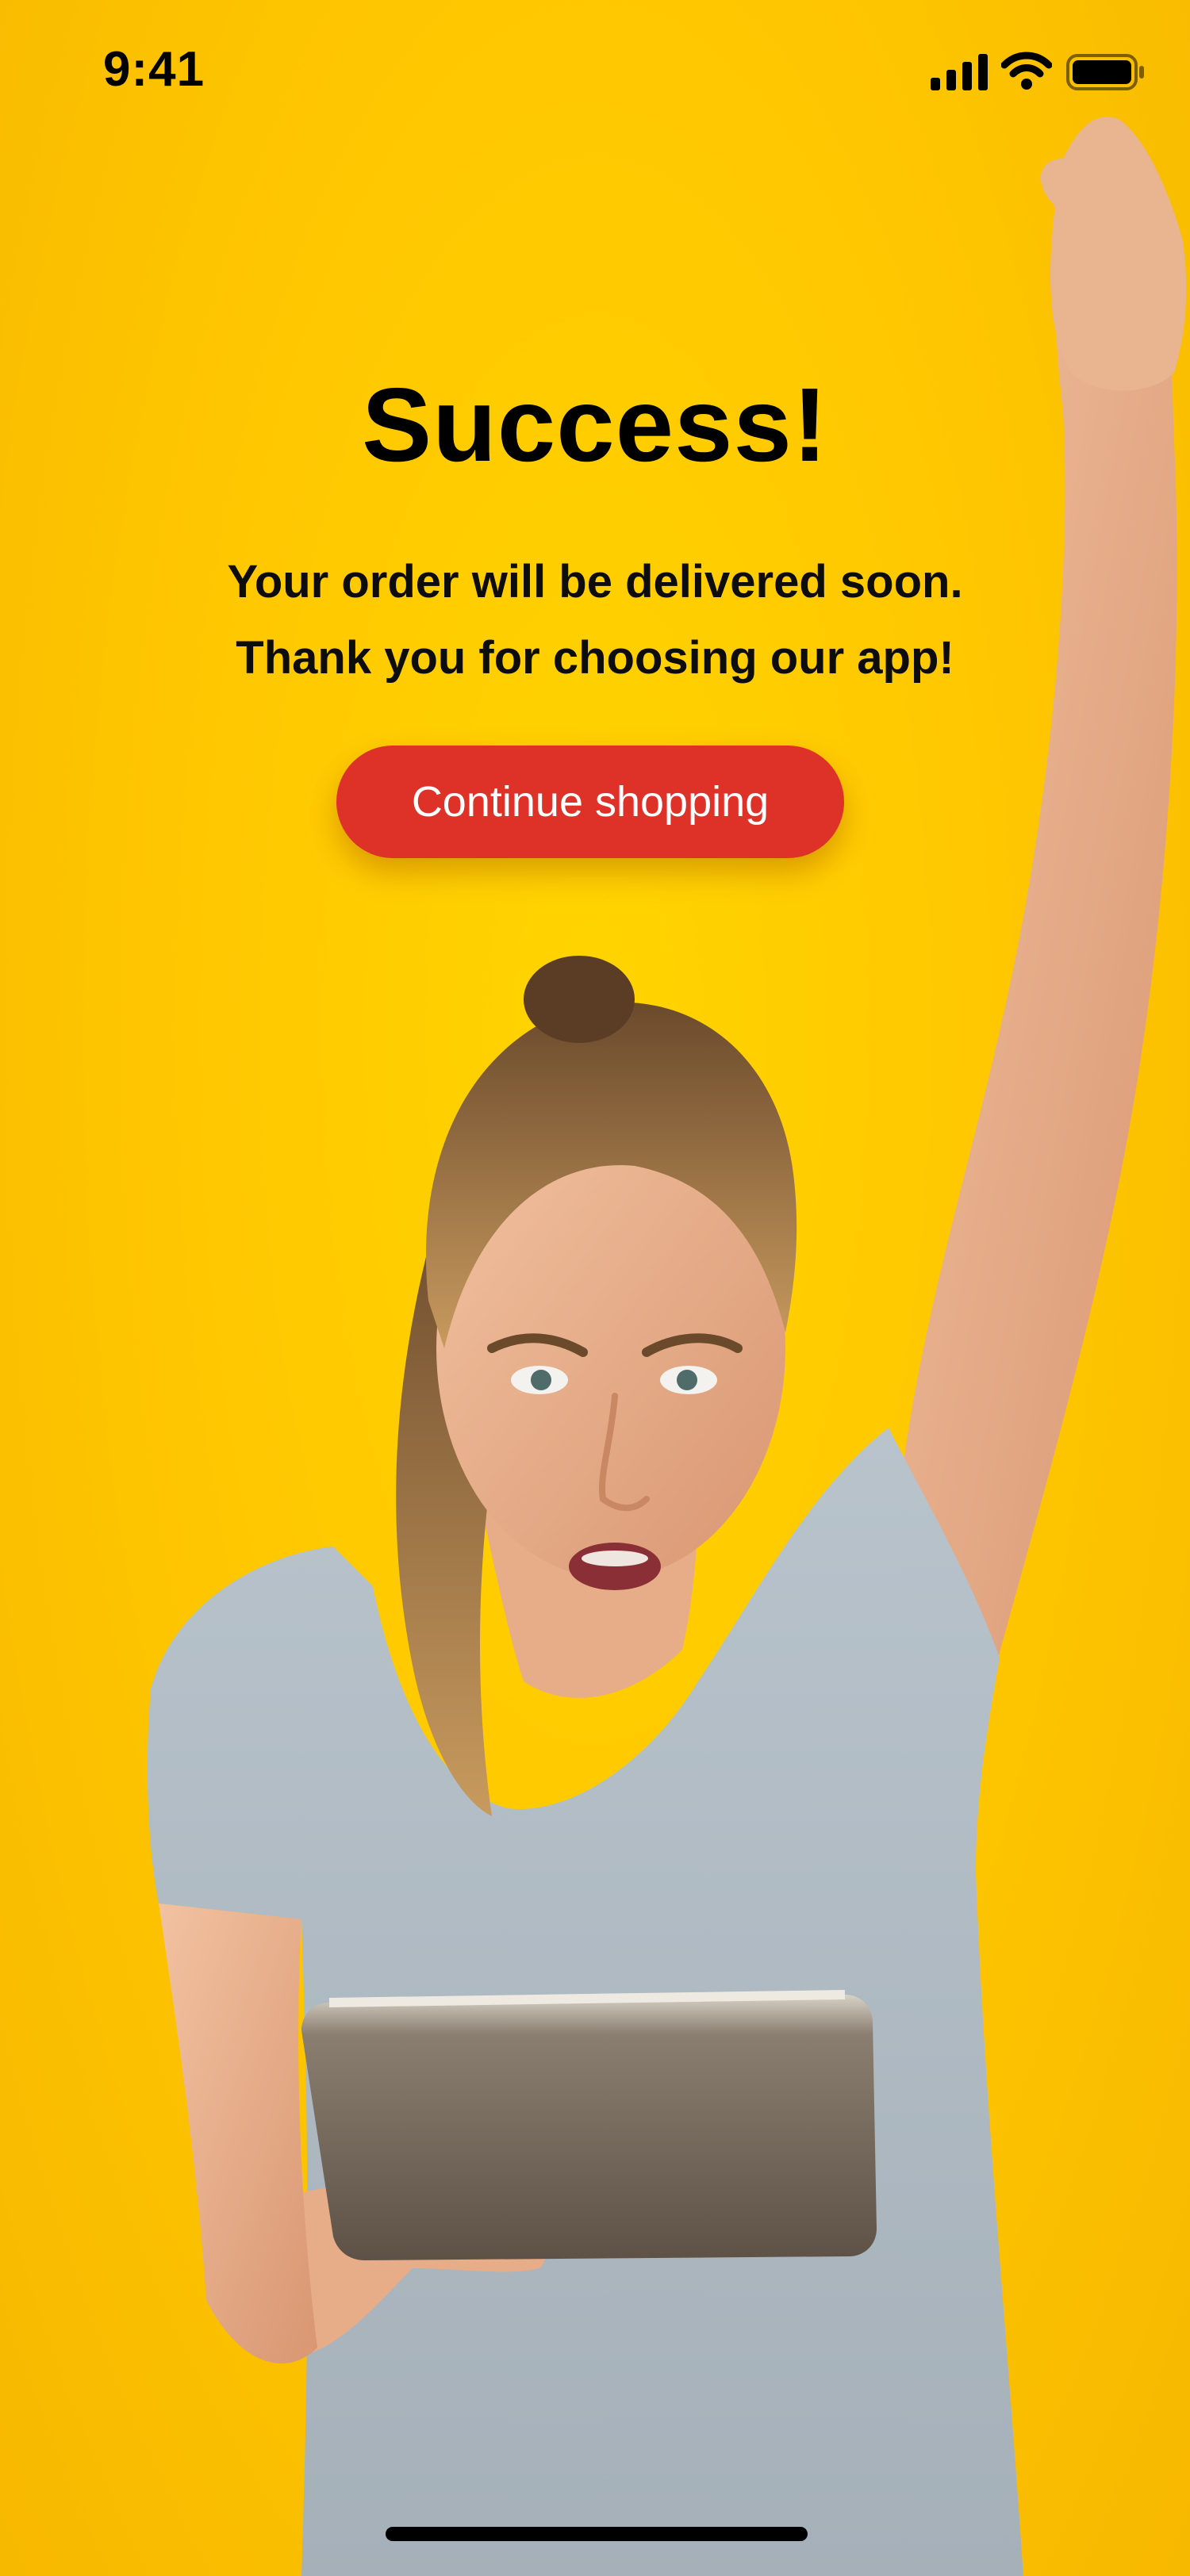 The width and height of the screenshot is (1190, 2576). Describe the element at coordinates (595, 72) in the screenshot. I see `status-bar: 9:41` at that location.